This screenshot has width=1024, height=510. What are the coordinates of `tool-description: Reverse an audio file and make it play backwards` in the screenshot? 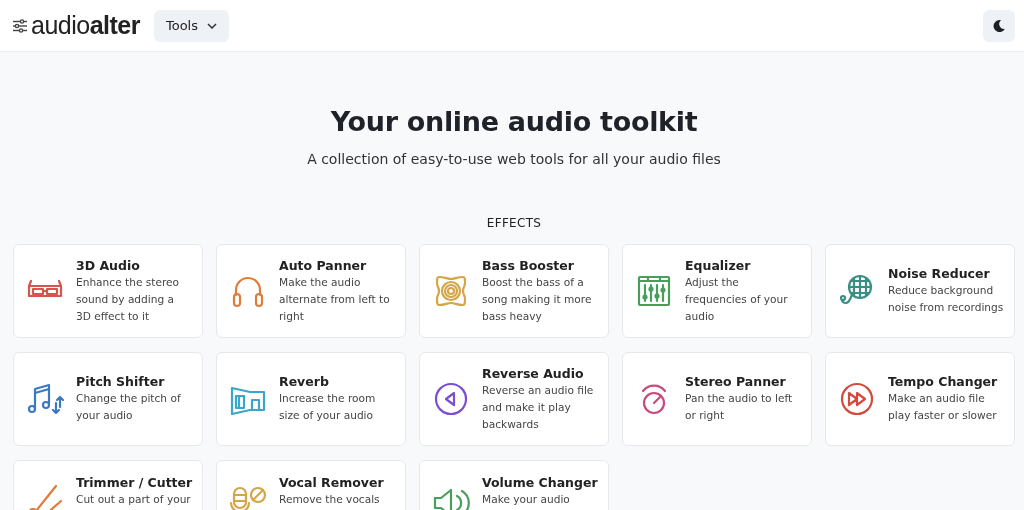 It's located at (538, 407).